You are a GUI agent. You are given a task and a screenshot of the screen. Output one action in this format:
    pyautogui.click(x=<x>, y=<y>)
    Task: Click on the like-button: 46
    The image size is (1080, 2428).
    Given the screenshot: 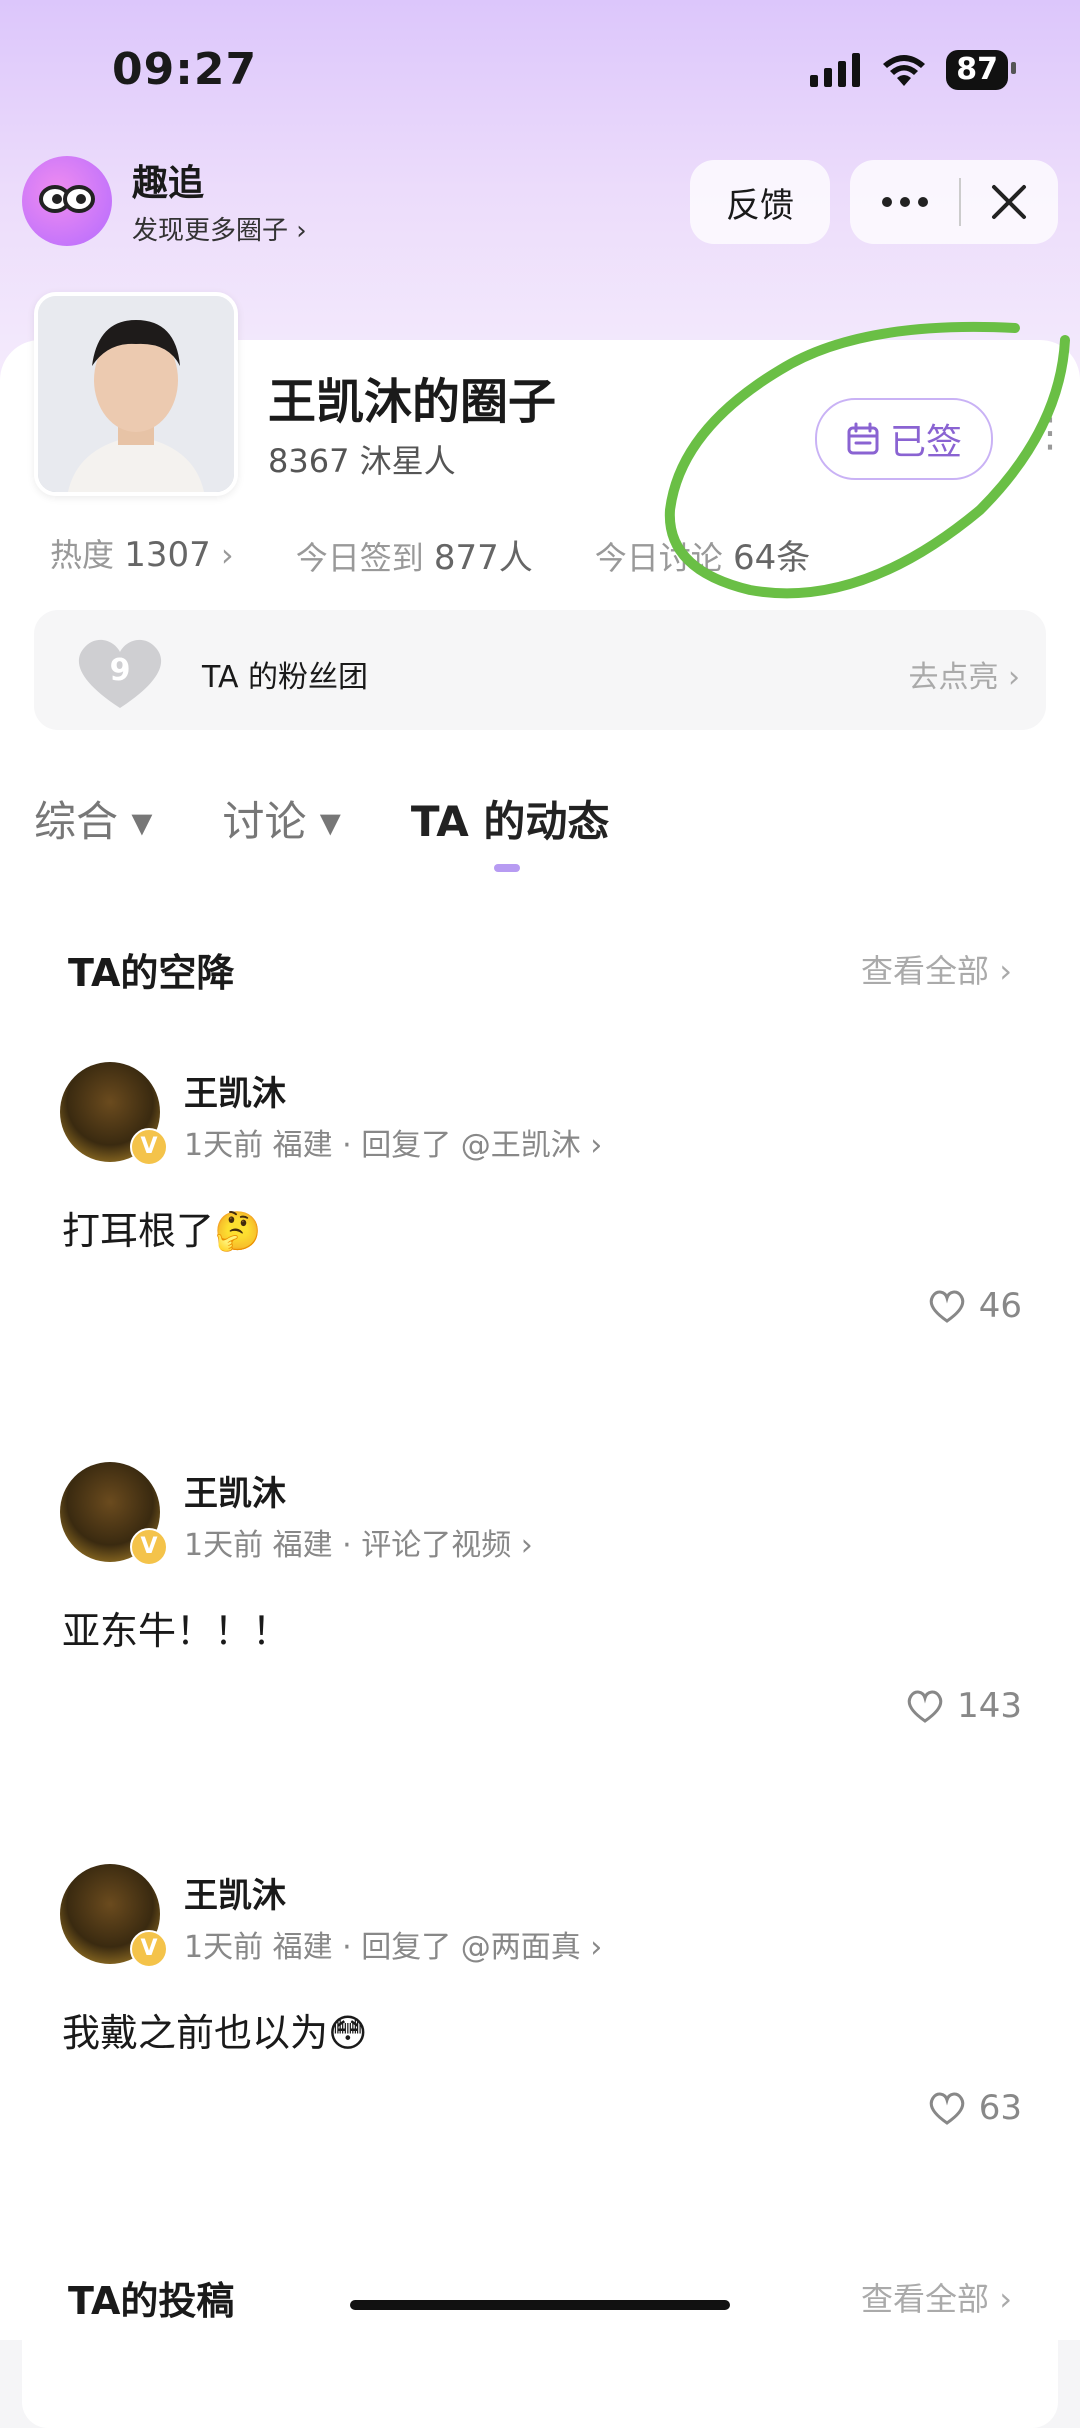 What is the action you would take?
    pyautogui.click(x=974, y=1306)
    